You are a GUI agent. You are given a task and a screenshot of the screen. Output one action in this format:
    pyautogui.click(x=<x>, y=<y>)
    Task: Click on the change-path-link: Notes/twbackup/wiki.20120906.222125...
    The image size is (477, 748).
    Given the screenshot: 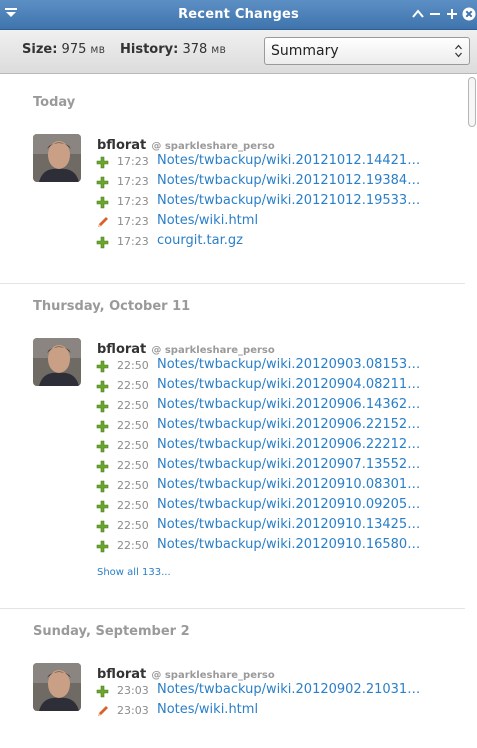 What is the action you would take?
    pyautogui.click(x=292, y=444)
    